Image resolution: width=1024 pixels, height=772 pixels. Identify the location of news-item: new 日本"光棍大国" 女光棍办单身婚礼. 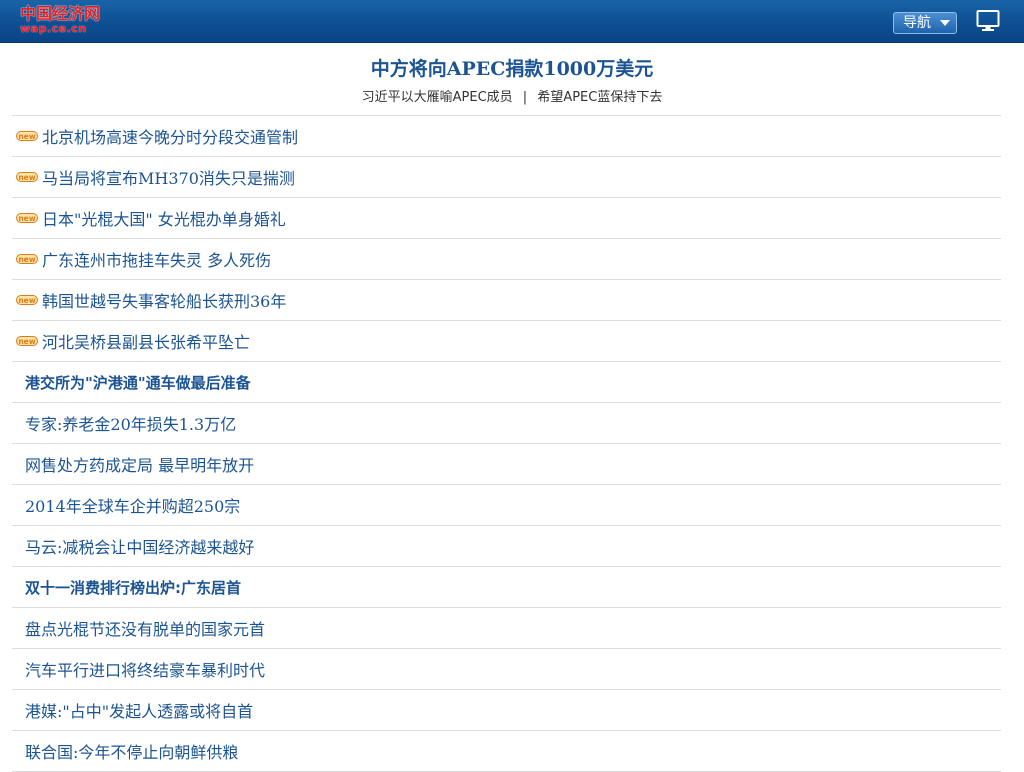
(506, 218).